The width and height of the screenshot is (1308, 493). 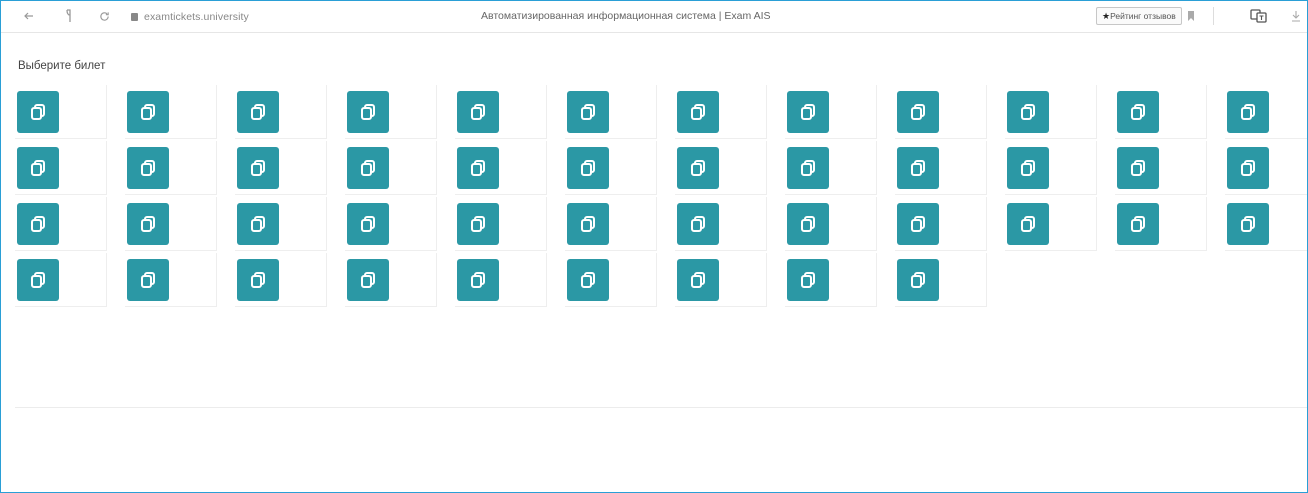 I want to click on download-icon, so click(x=1296, y=16).